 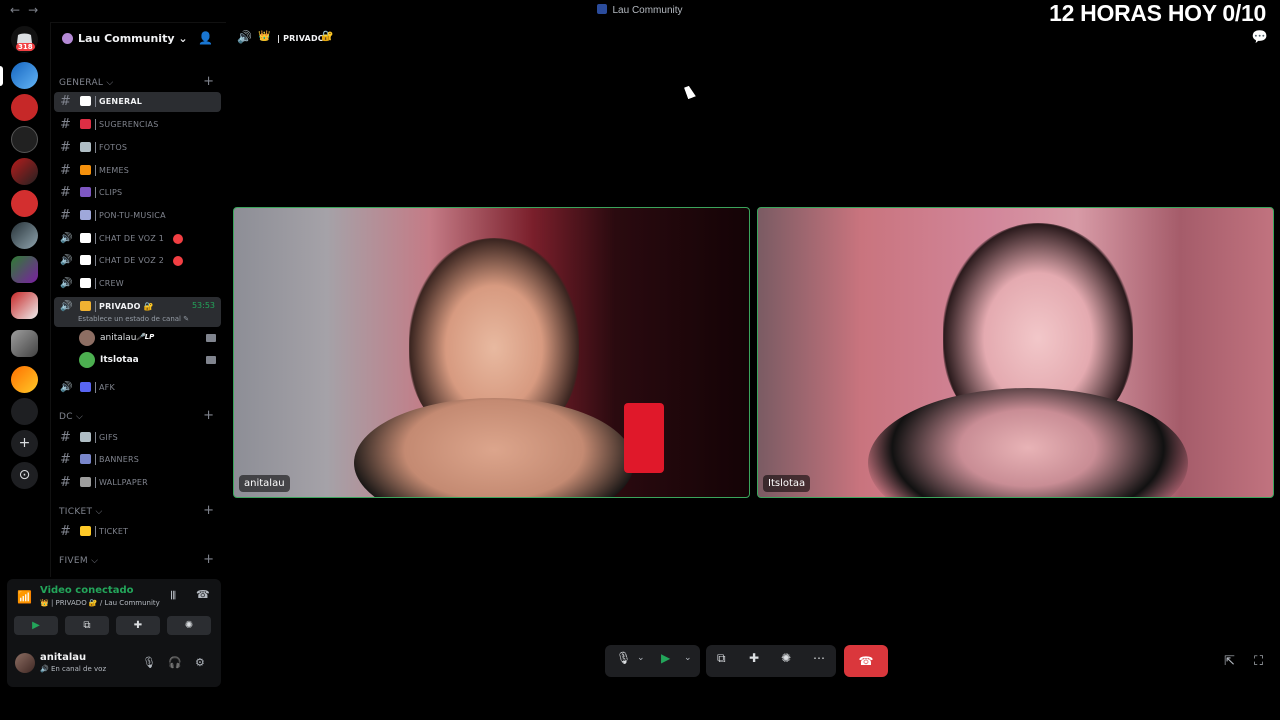 I want to click on noise-suppression-icon: 𝄃𝄃, so click(x=173, y=596).